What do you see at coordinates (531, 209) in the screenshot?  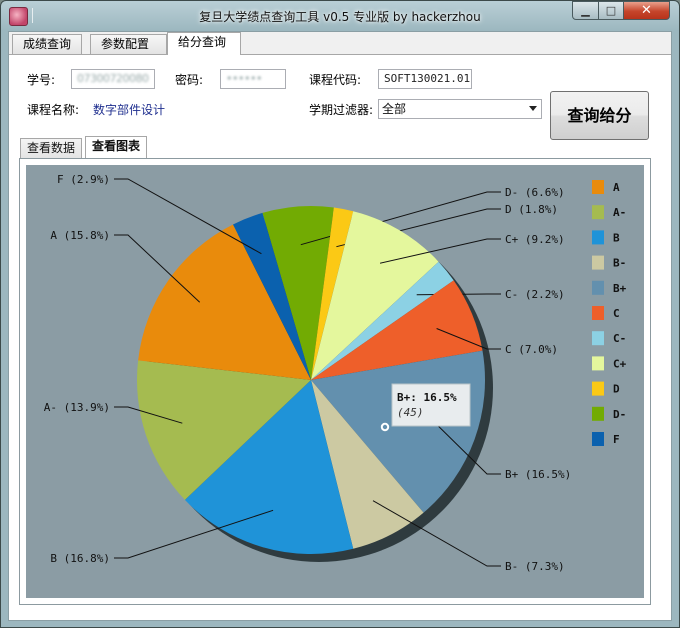 I see `slice-label: D (1.8%)` at bounding box center [531, 209].